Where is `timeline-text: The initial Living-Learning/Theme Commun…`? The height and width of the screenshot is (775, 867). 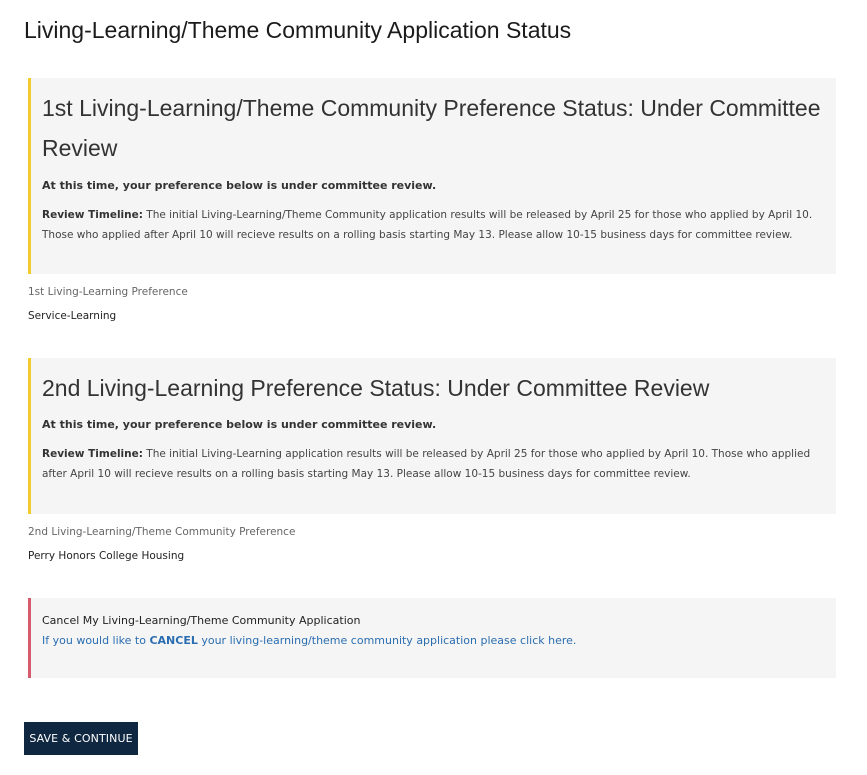
timeline-text: The initial Living-Learning/Theme Commun… is located at coordinates (427, 225).